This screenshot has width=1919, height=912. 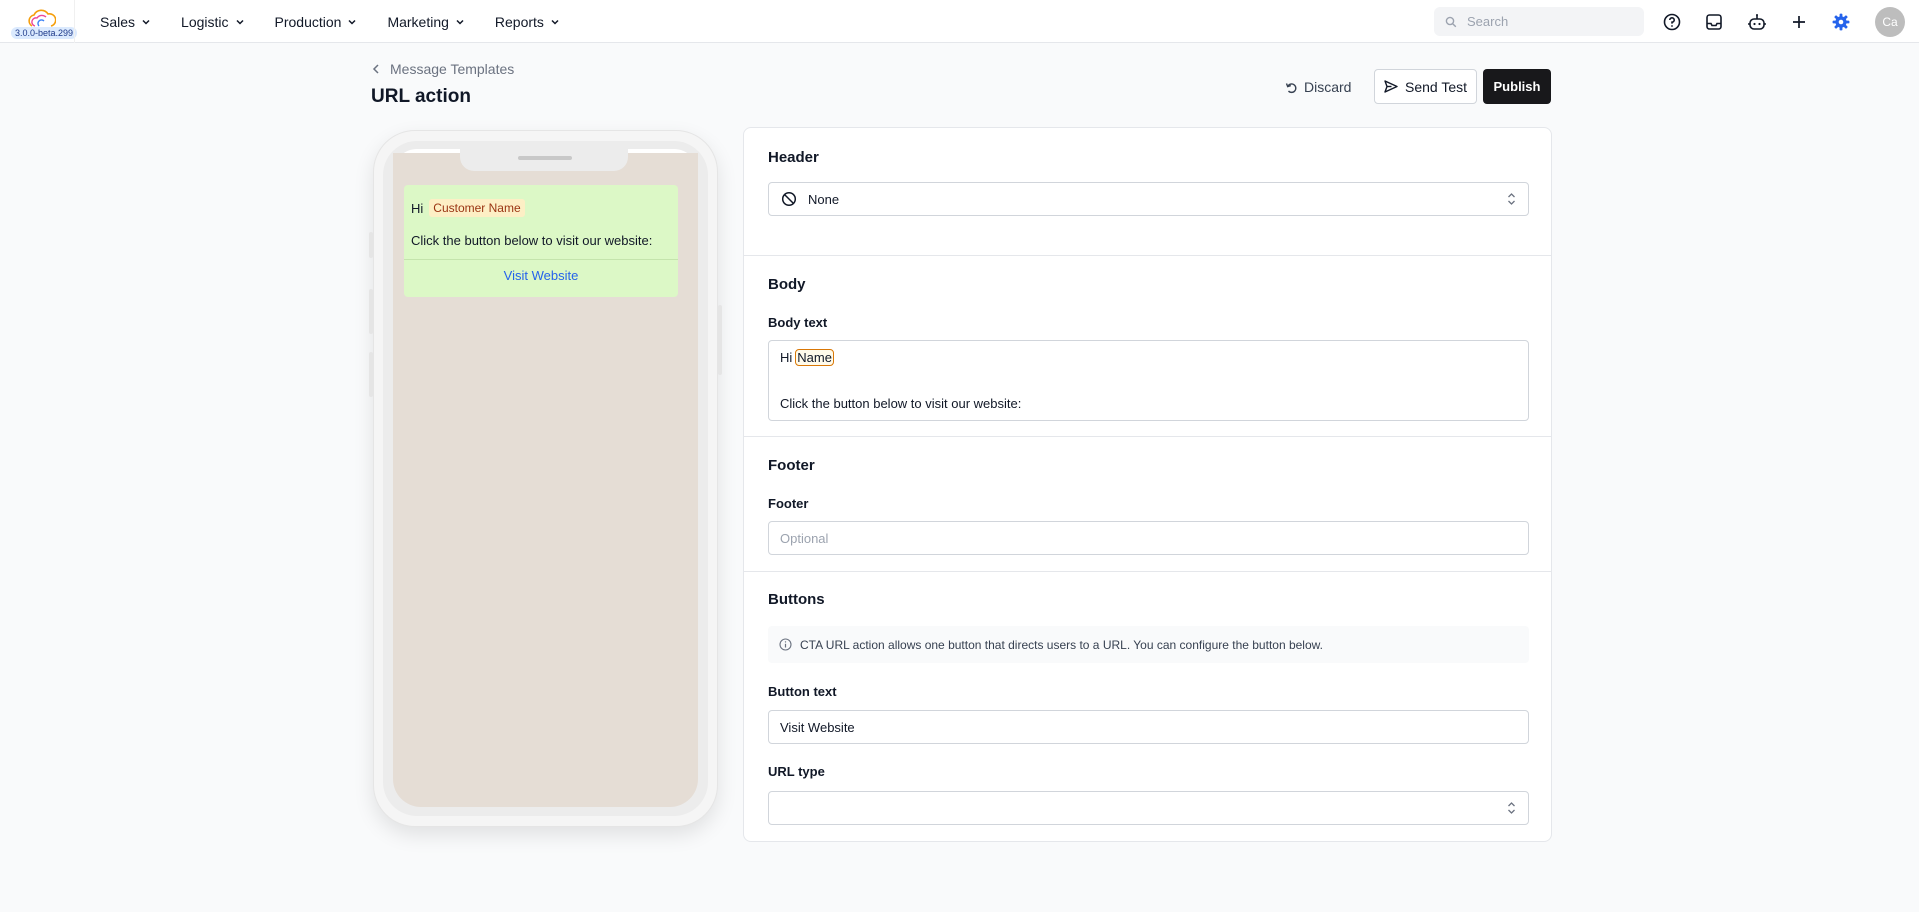 What do you see at coordinates (1148, 199) in the screenshot?
I see `header-type-select: None` at bounding box center [1148, 199].